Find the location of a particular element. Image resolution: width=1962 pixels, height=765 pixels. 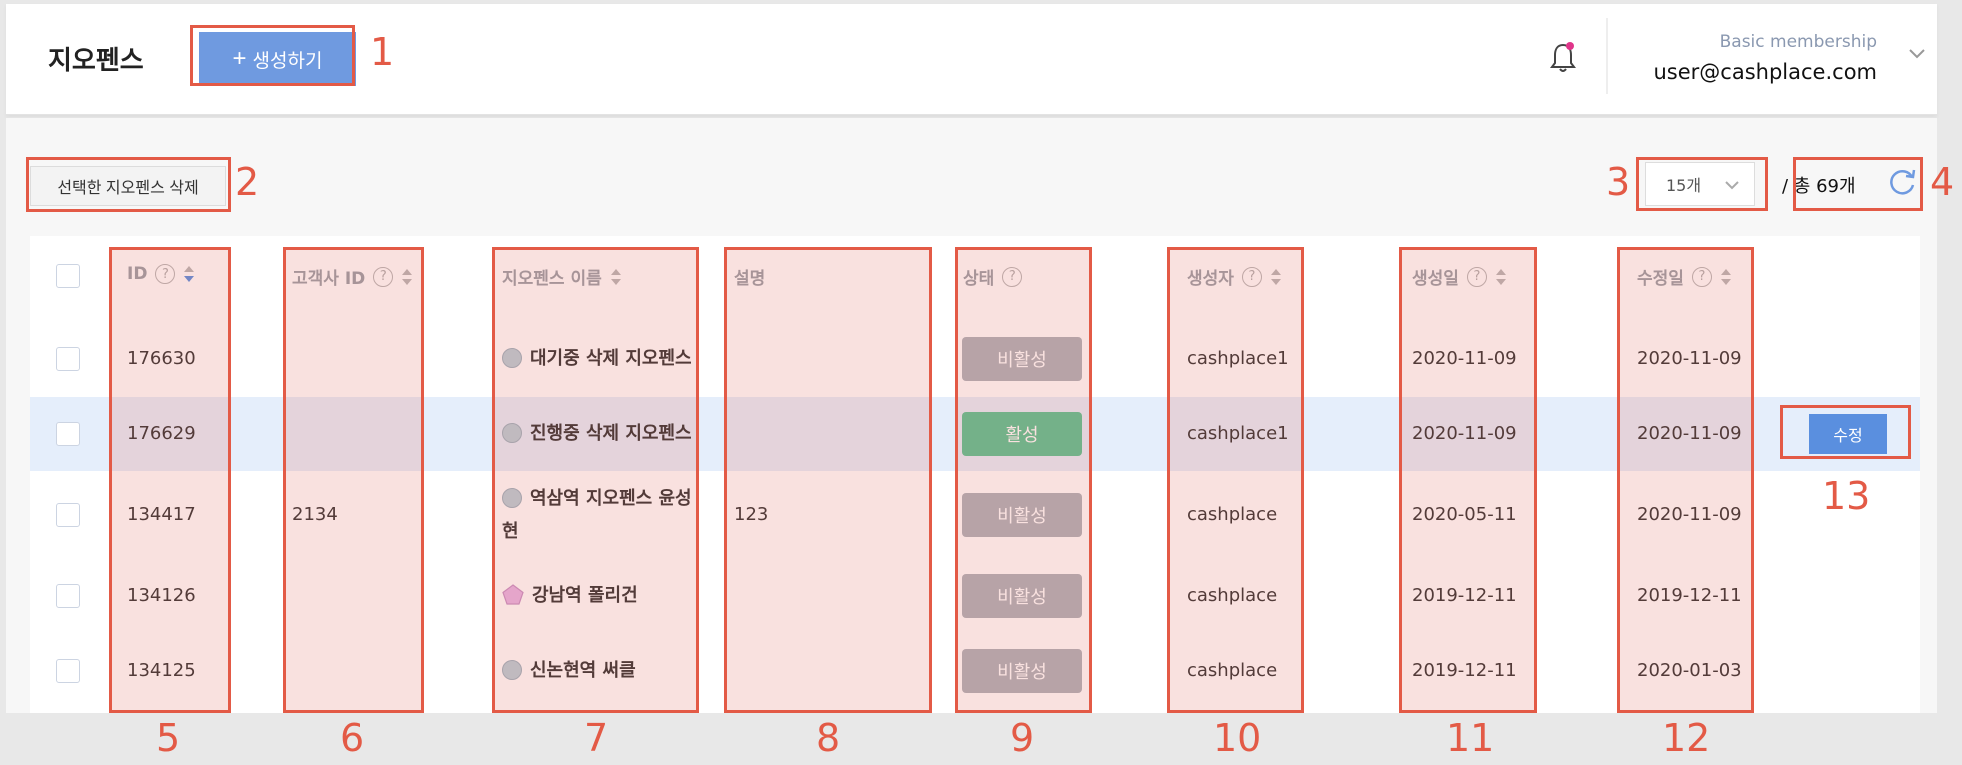

page-title: 지오펜스 is located at coordinates (96, 61).